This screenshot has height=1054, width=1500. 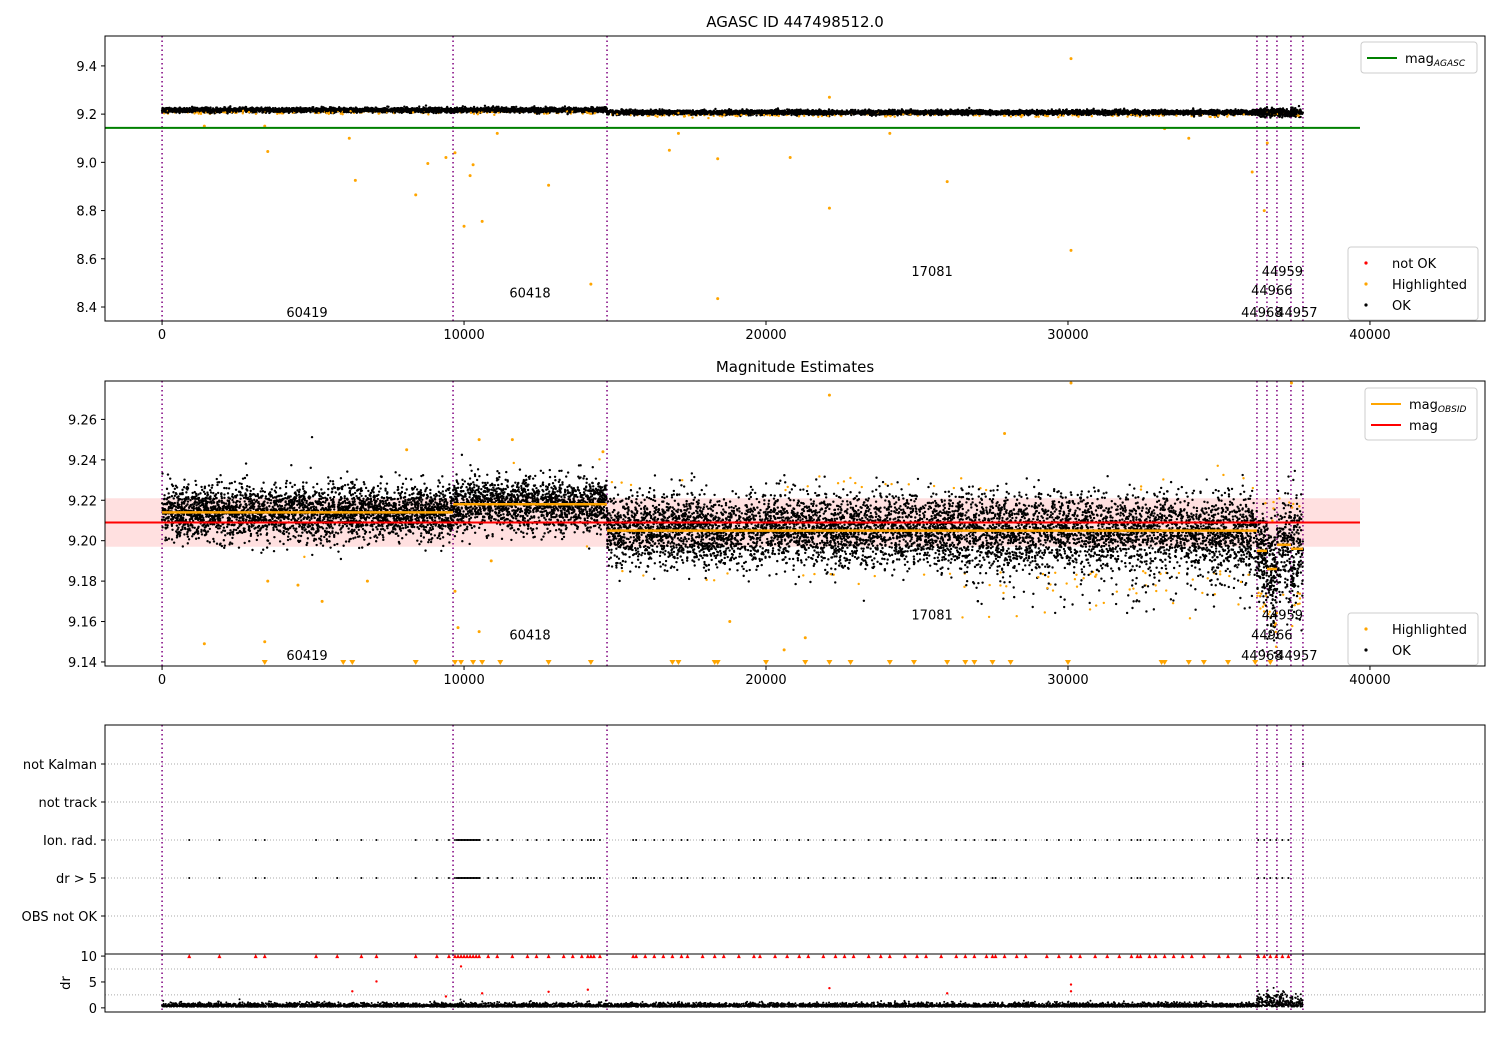 I want to click on panel1-title: AGASC ID 447498512.0, so click(x=795, y=22).